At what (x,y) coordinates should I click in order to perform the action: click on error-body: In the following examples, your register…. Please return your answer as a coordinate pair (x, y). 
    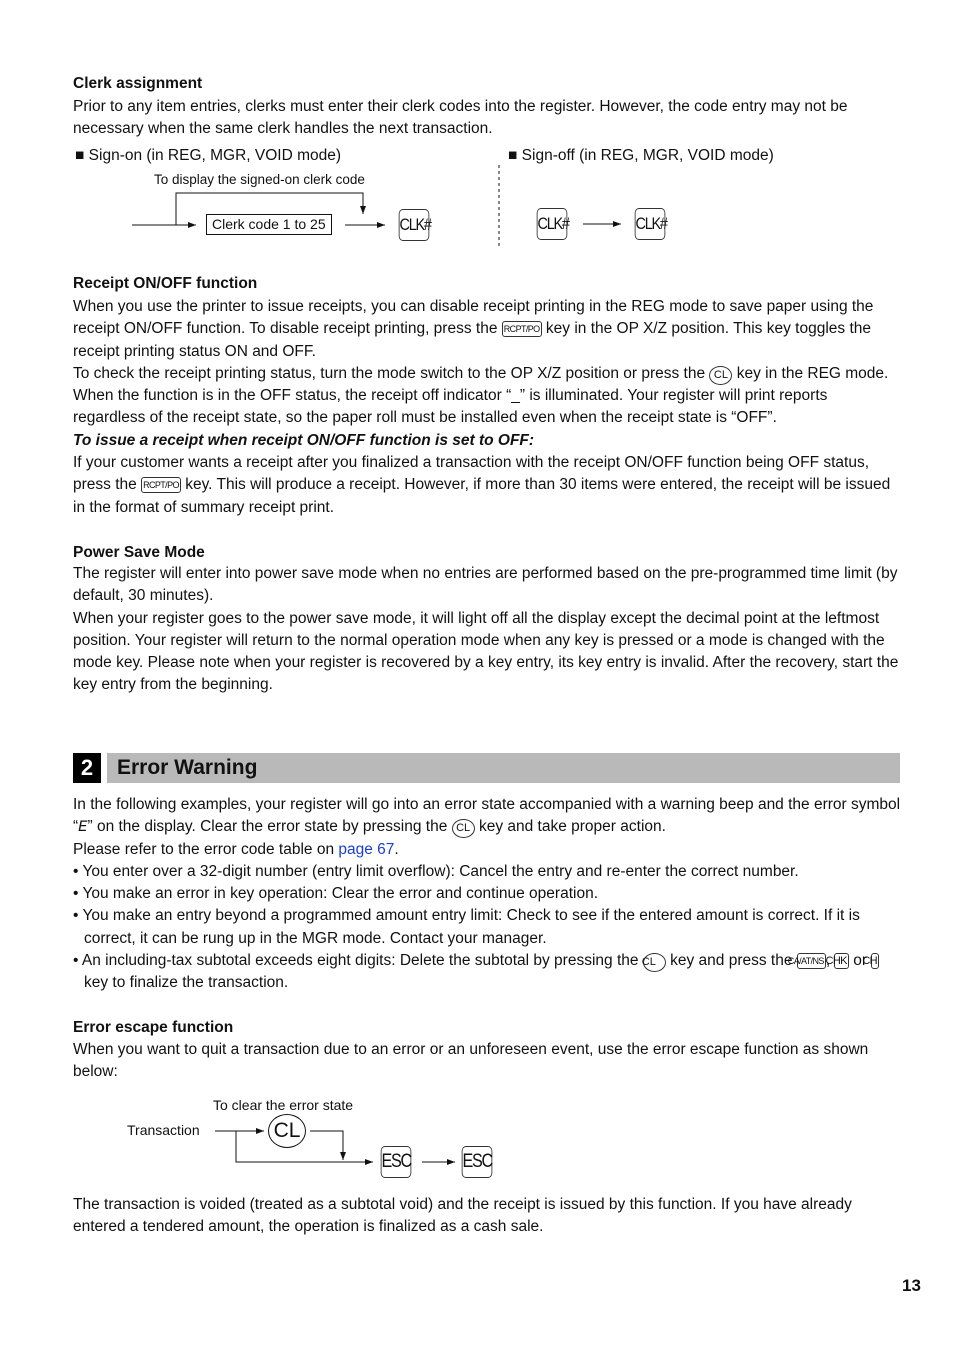
    Looking at the image, I should click on (488, 894).